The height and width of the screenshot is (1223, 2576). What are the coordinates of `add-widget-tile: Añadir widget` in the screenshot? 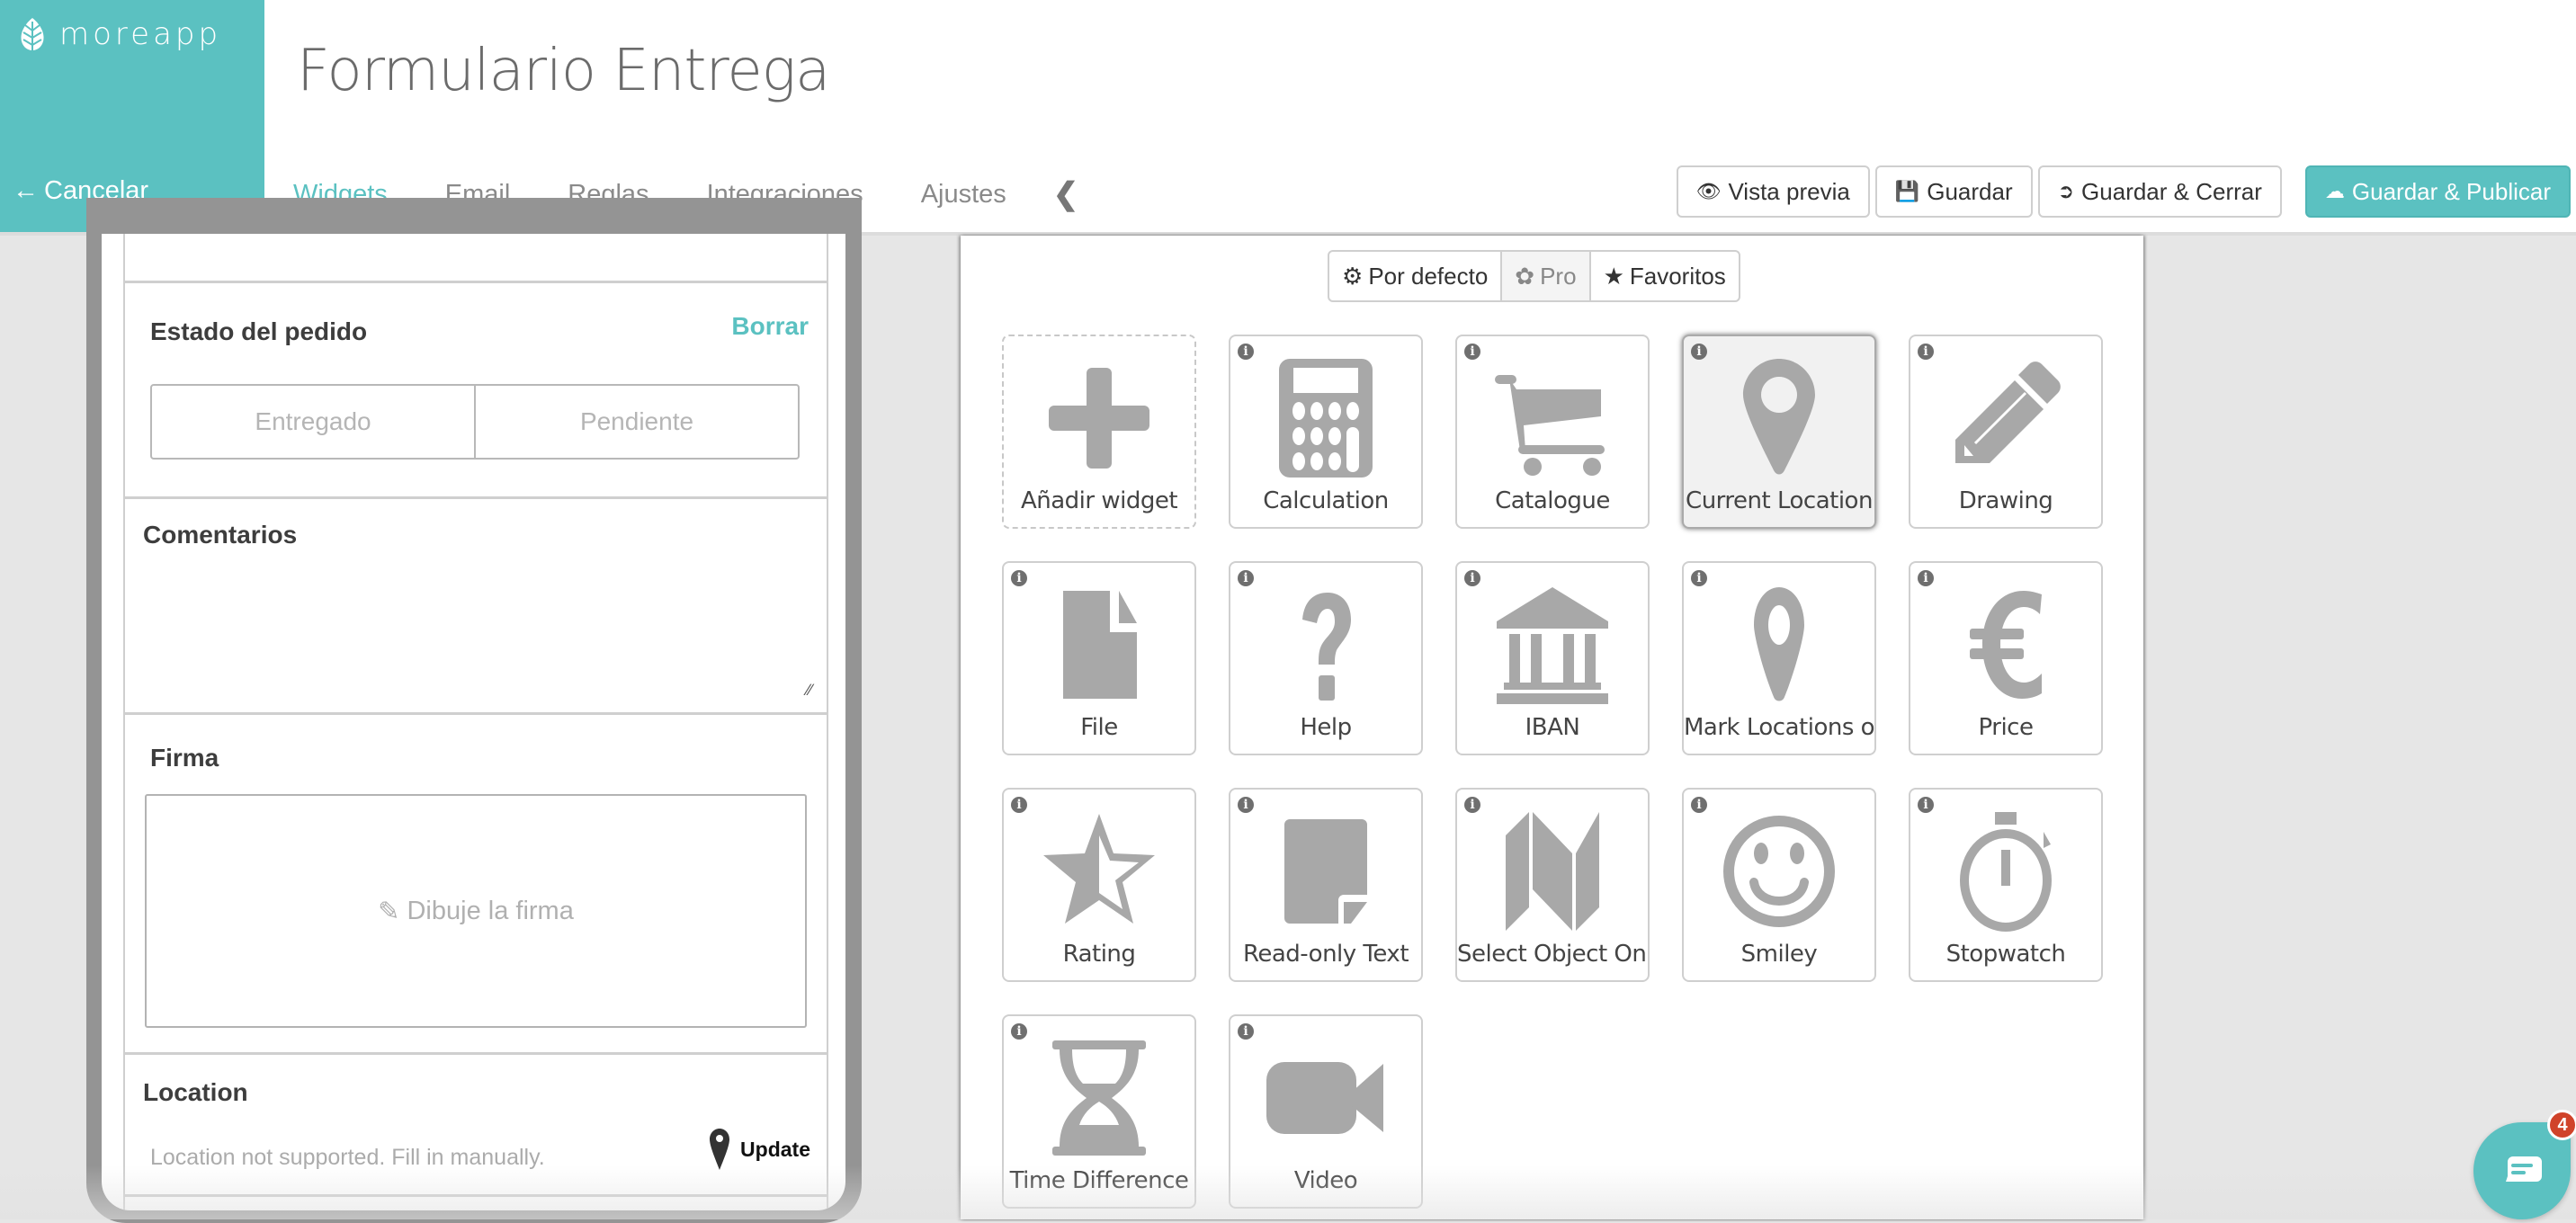 It's located at (1099, 432).